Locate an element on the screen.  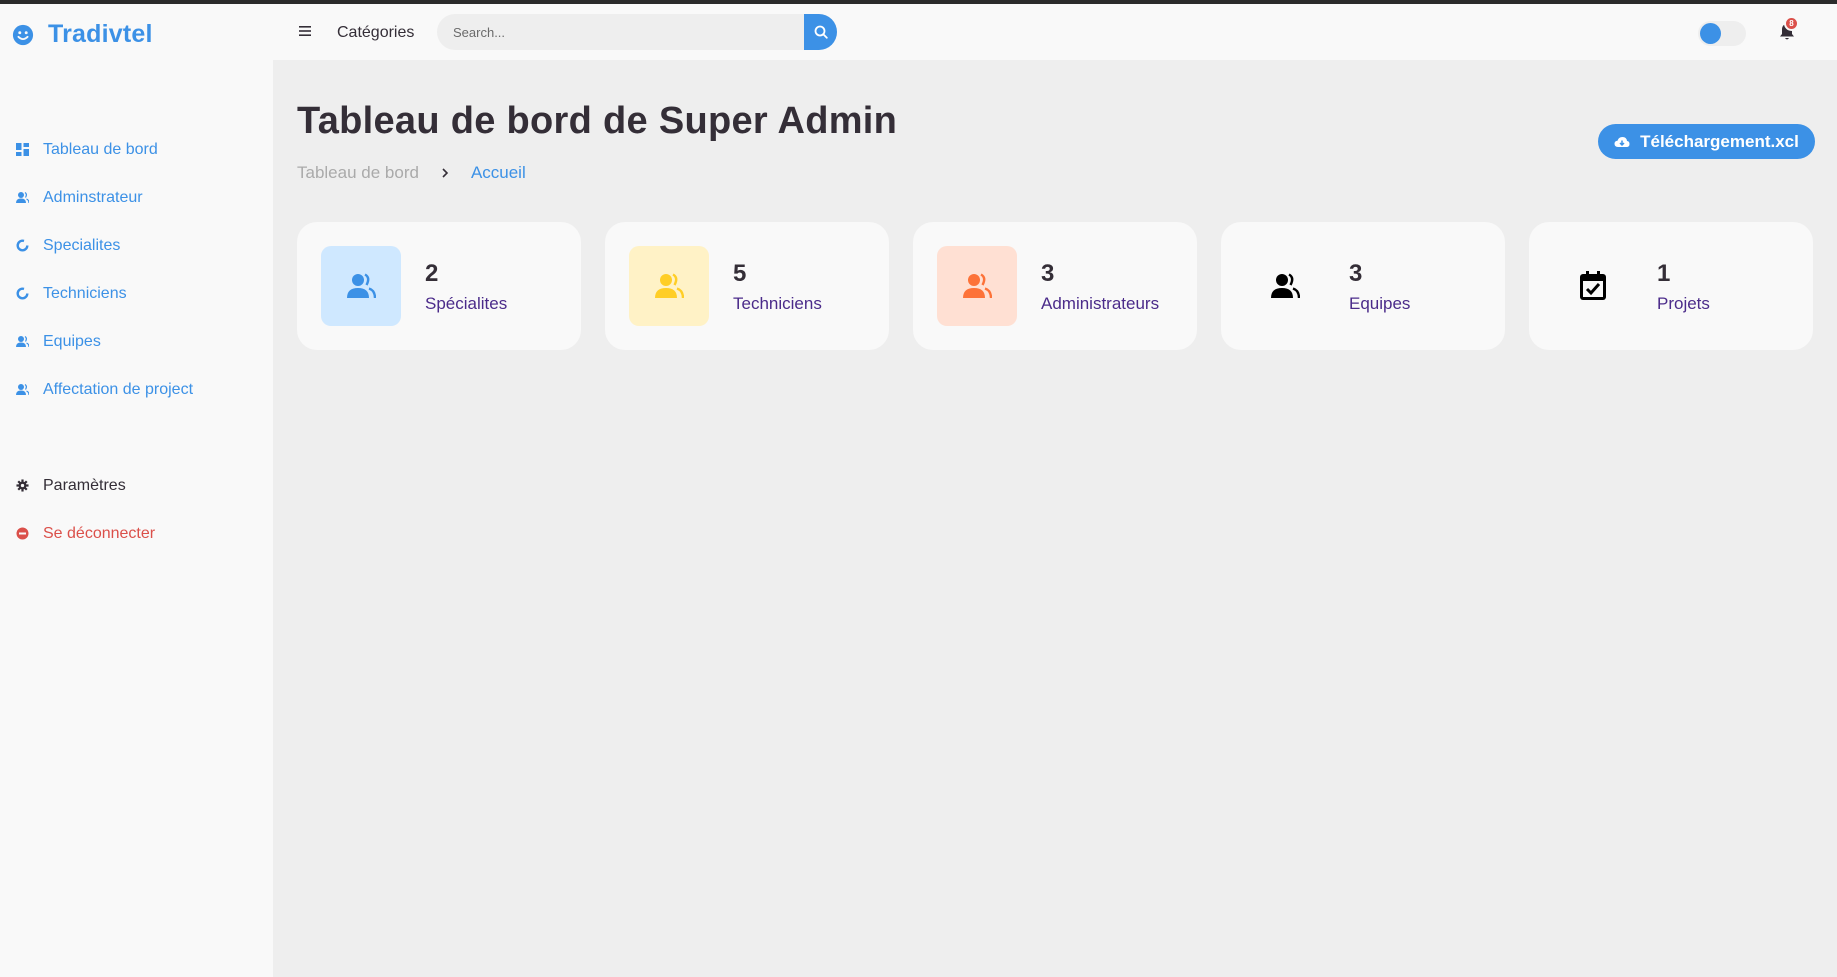
breadcrumb-item-active: Accueil is located at coordinates (498, 173).